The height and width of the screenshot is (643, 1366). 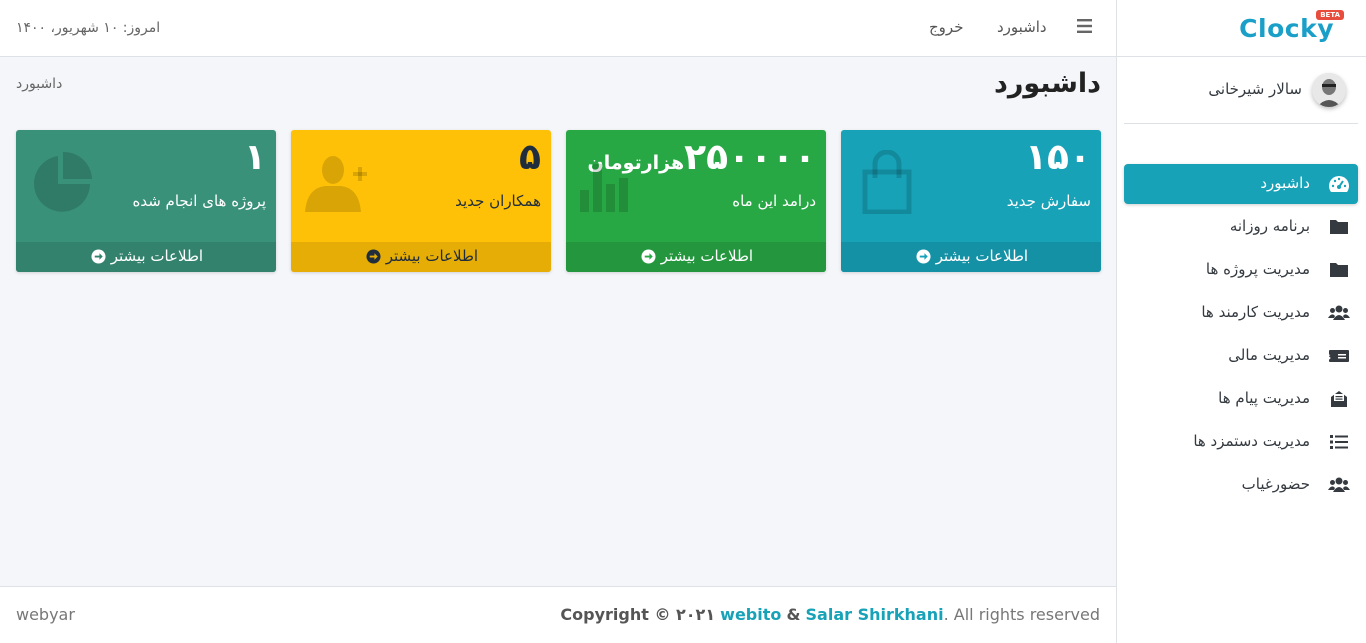 I want to click on stat-value: ۱, so click(x=255, y=157).